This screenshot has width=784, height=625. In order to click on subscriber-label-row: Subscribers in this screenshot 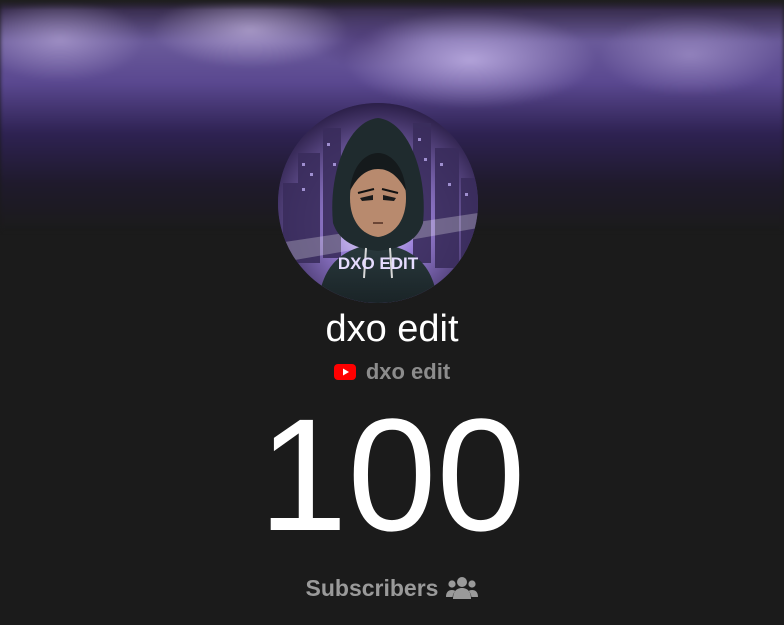, I will do `click(392, 588)`.